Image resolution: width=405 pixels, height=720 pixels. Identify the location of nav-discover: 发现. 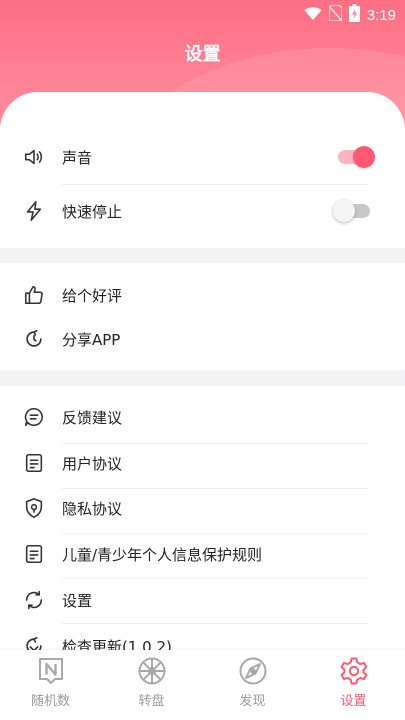
(252, 686).